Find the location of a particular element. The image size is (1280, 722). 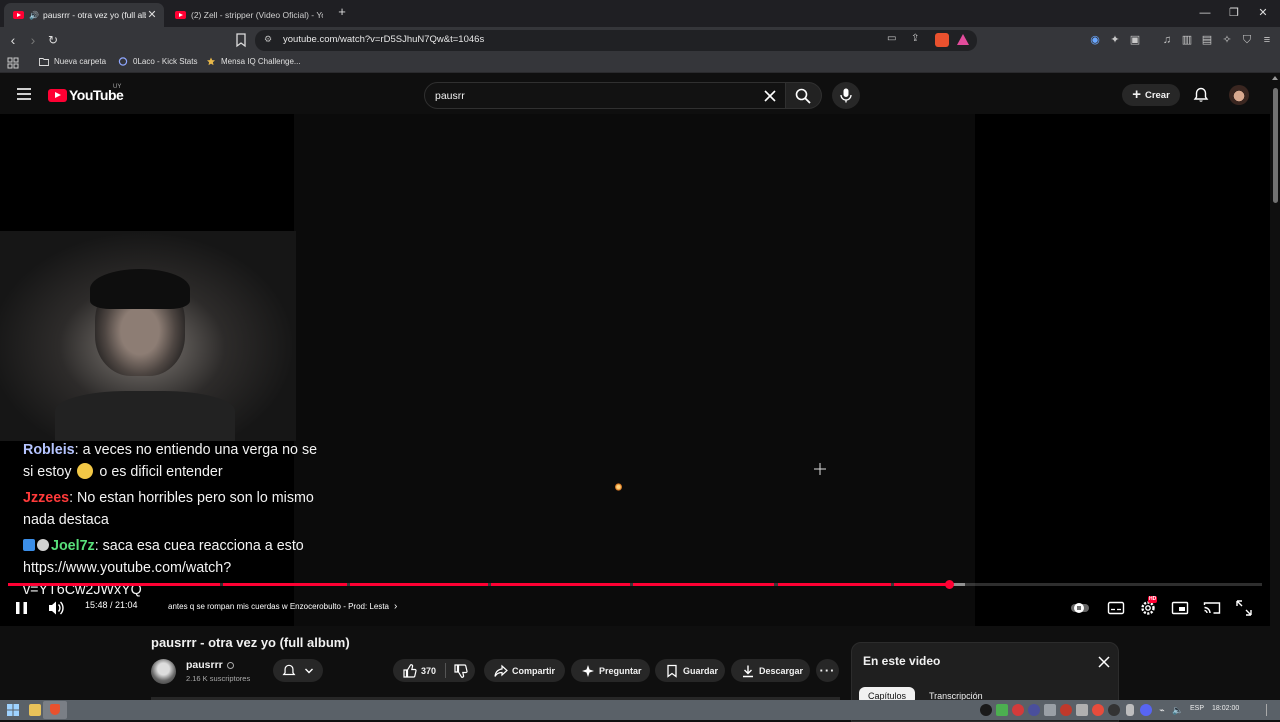

subtitles-button is located at coordinates (1116, 608).